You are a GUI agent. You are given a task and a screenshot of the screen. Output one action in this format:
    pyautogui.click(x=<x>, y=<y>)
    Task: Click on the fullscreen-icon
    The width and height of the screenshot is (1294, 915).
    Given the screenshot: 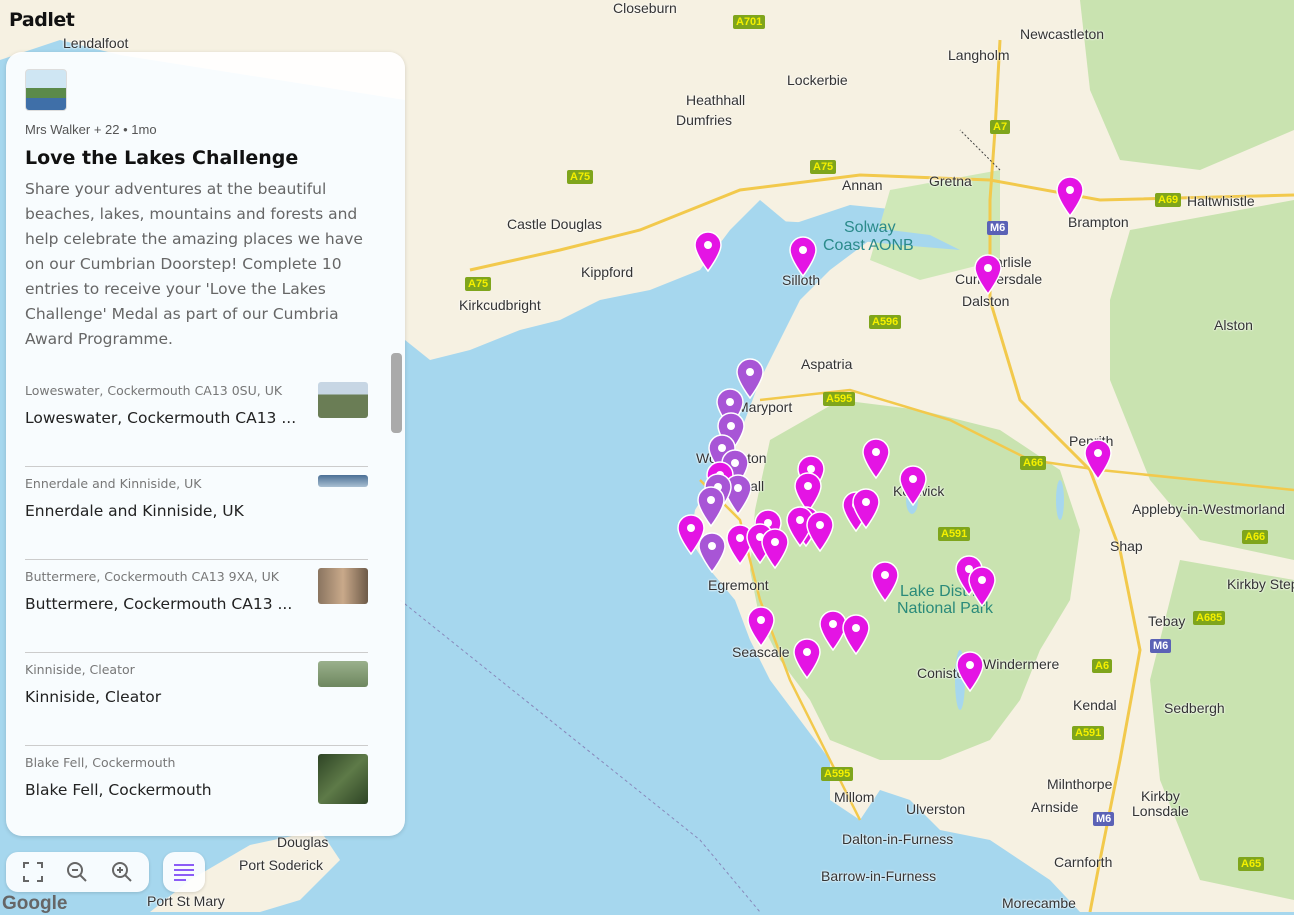 What is the action you would take?
    pyautogui.click(x=33, y=872)
    